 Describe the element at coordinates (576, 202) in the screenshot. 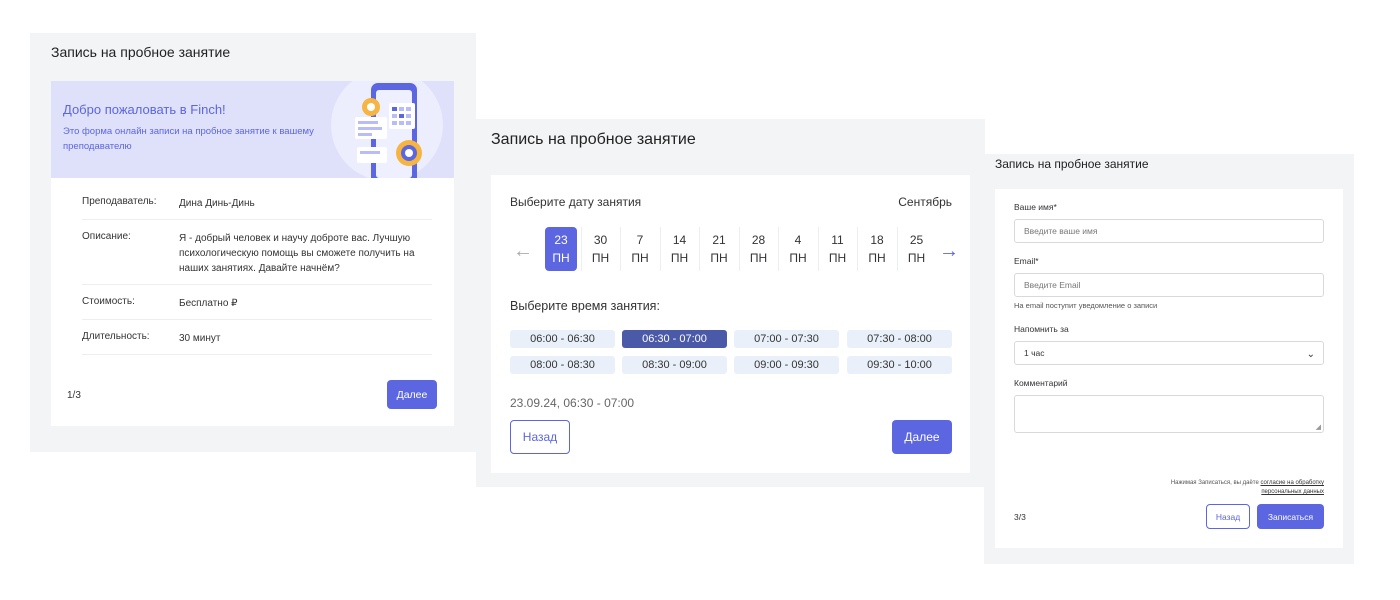

I see `date-label: Выберите дату занятия` at that location.